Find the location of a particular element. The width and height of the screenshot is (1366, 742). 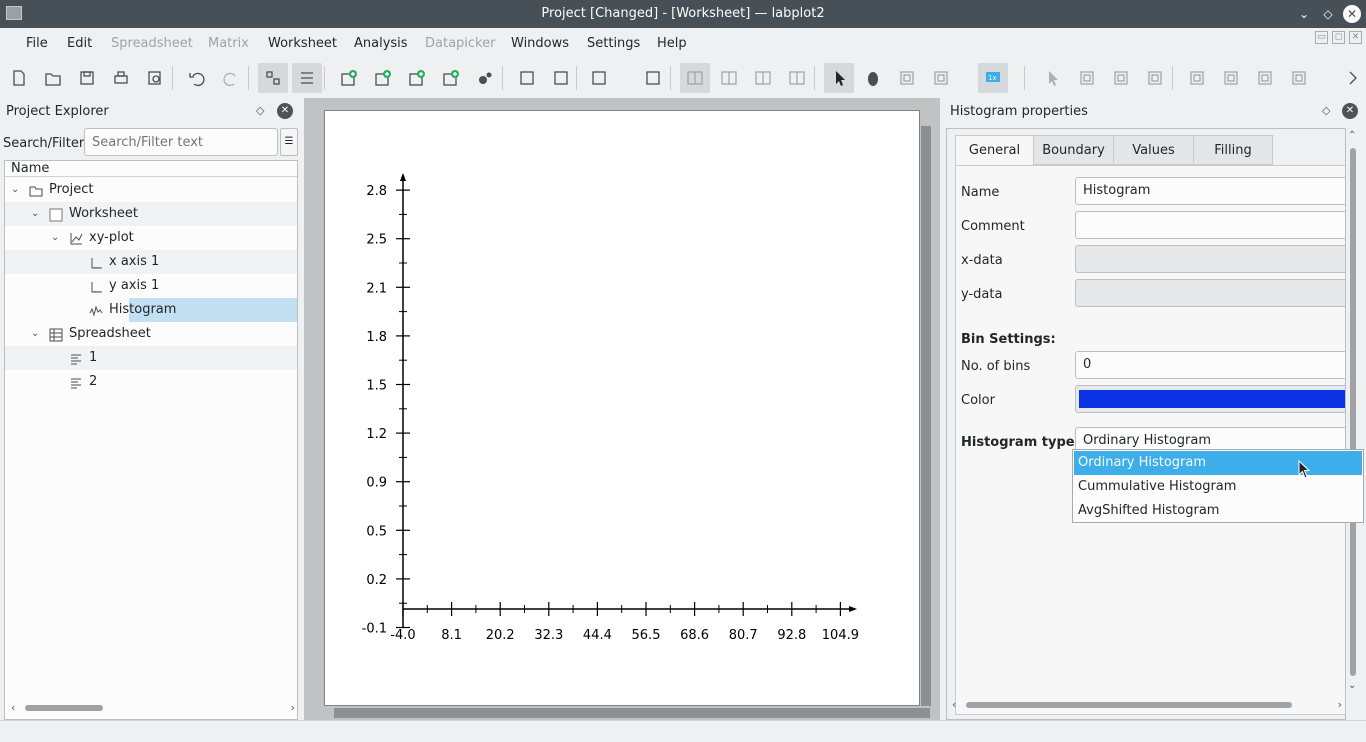

shift-right-button is located at coordinates (1231, 78).